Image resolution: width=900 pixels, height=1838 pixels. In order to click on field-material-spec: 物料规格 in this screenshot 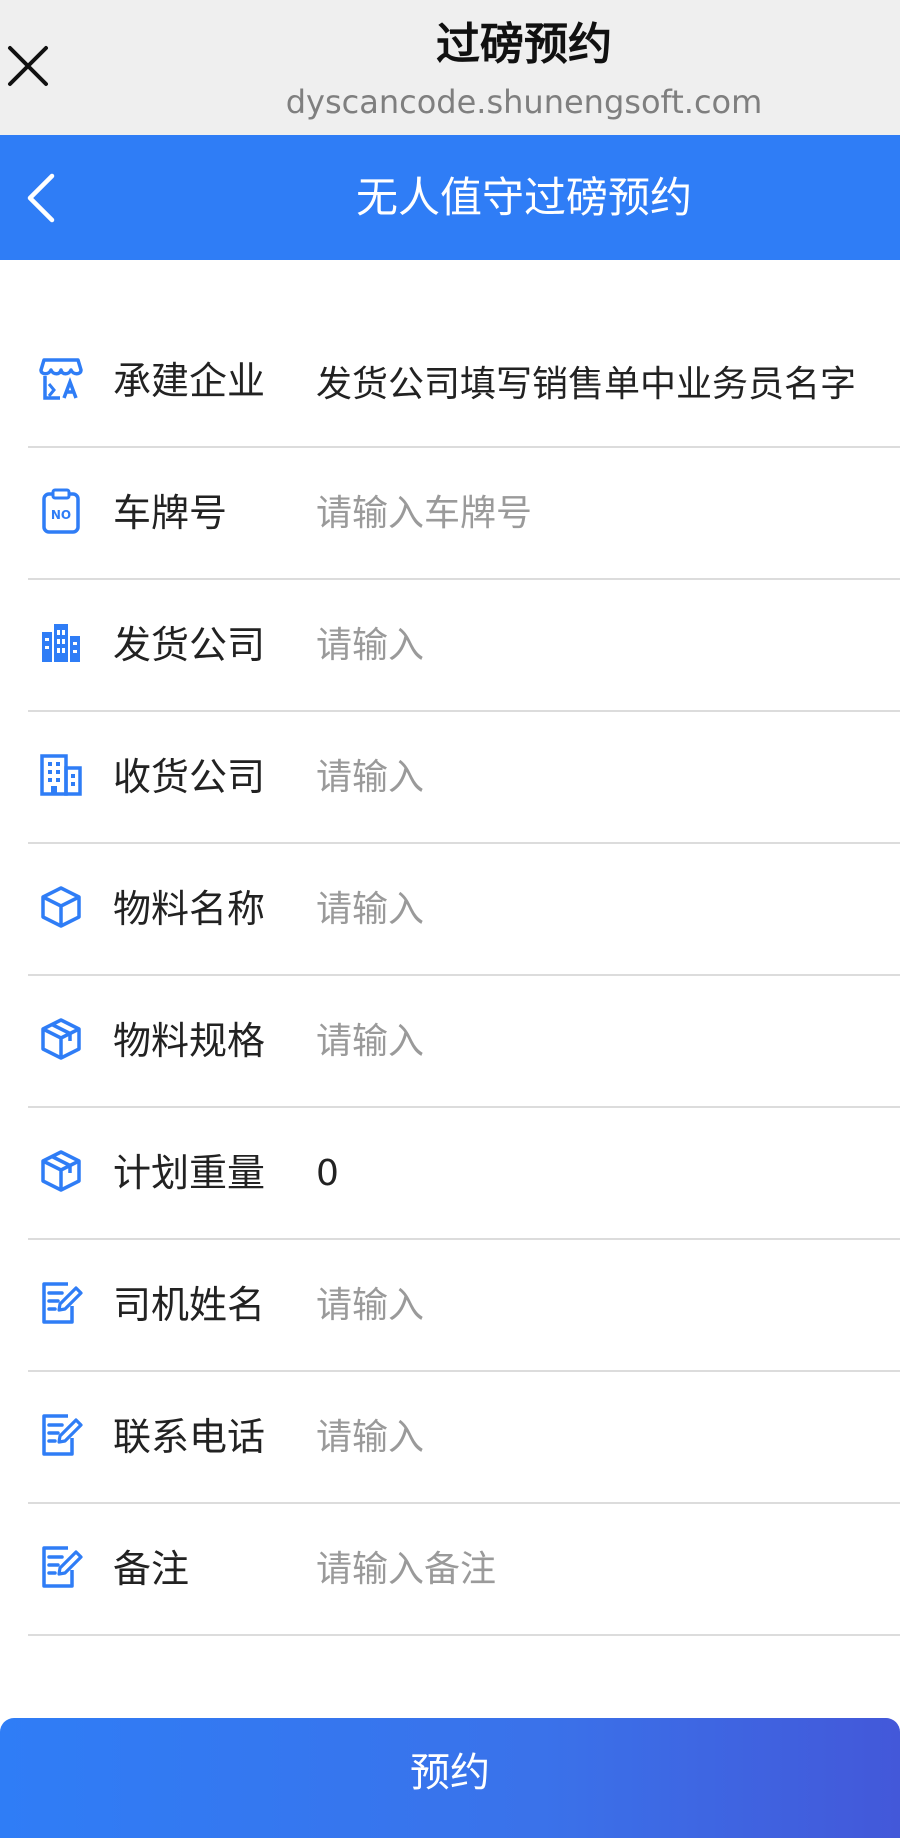, I will do `click(464, 1042)`.